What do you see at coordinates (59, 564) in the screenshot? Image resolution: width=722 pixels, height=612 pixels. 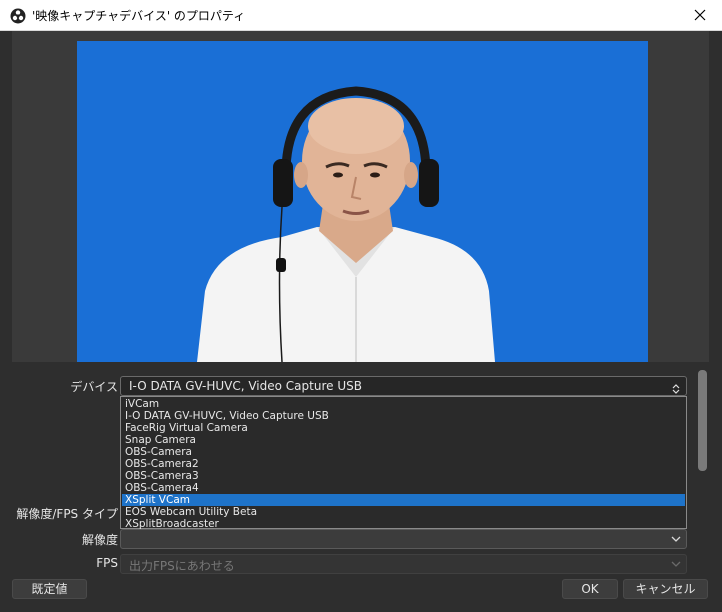 I see `fps-label-container: FPS` at bounding box center [59, 564].